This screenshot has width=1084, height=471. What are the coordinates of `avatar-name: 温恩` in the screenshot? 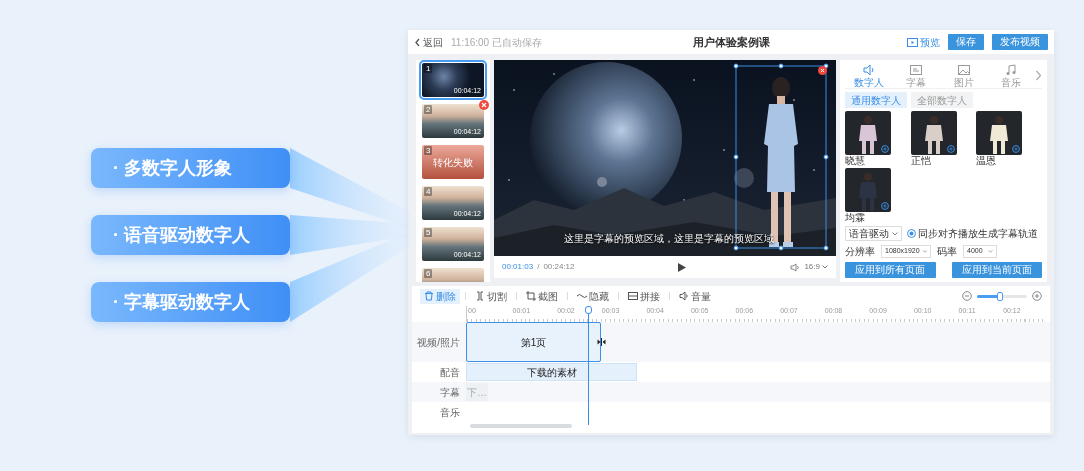 It's located at (987, 160).